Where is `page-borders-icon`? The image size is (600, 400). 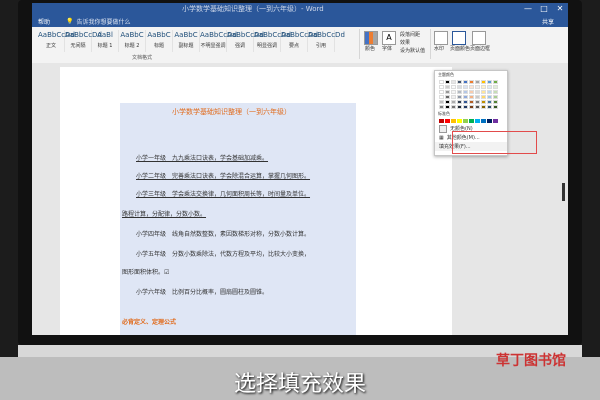
page-borders-icon is located at coordinates (479, 38).